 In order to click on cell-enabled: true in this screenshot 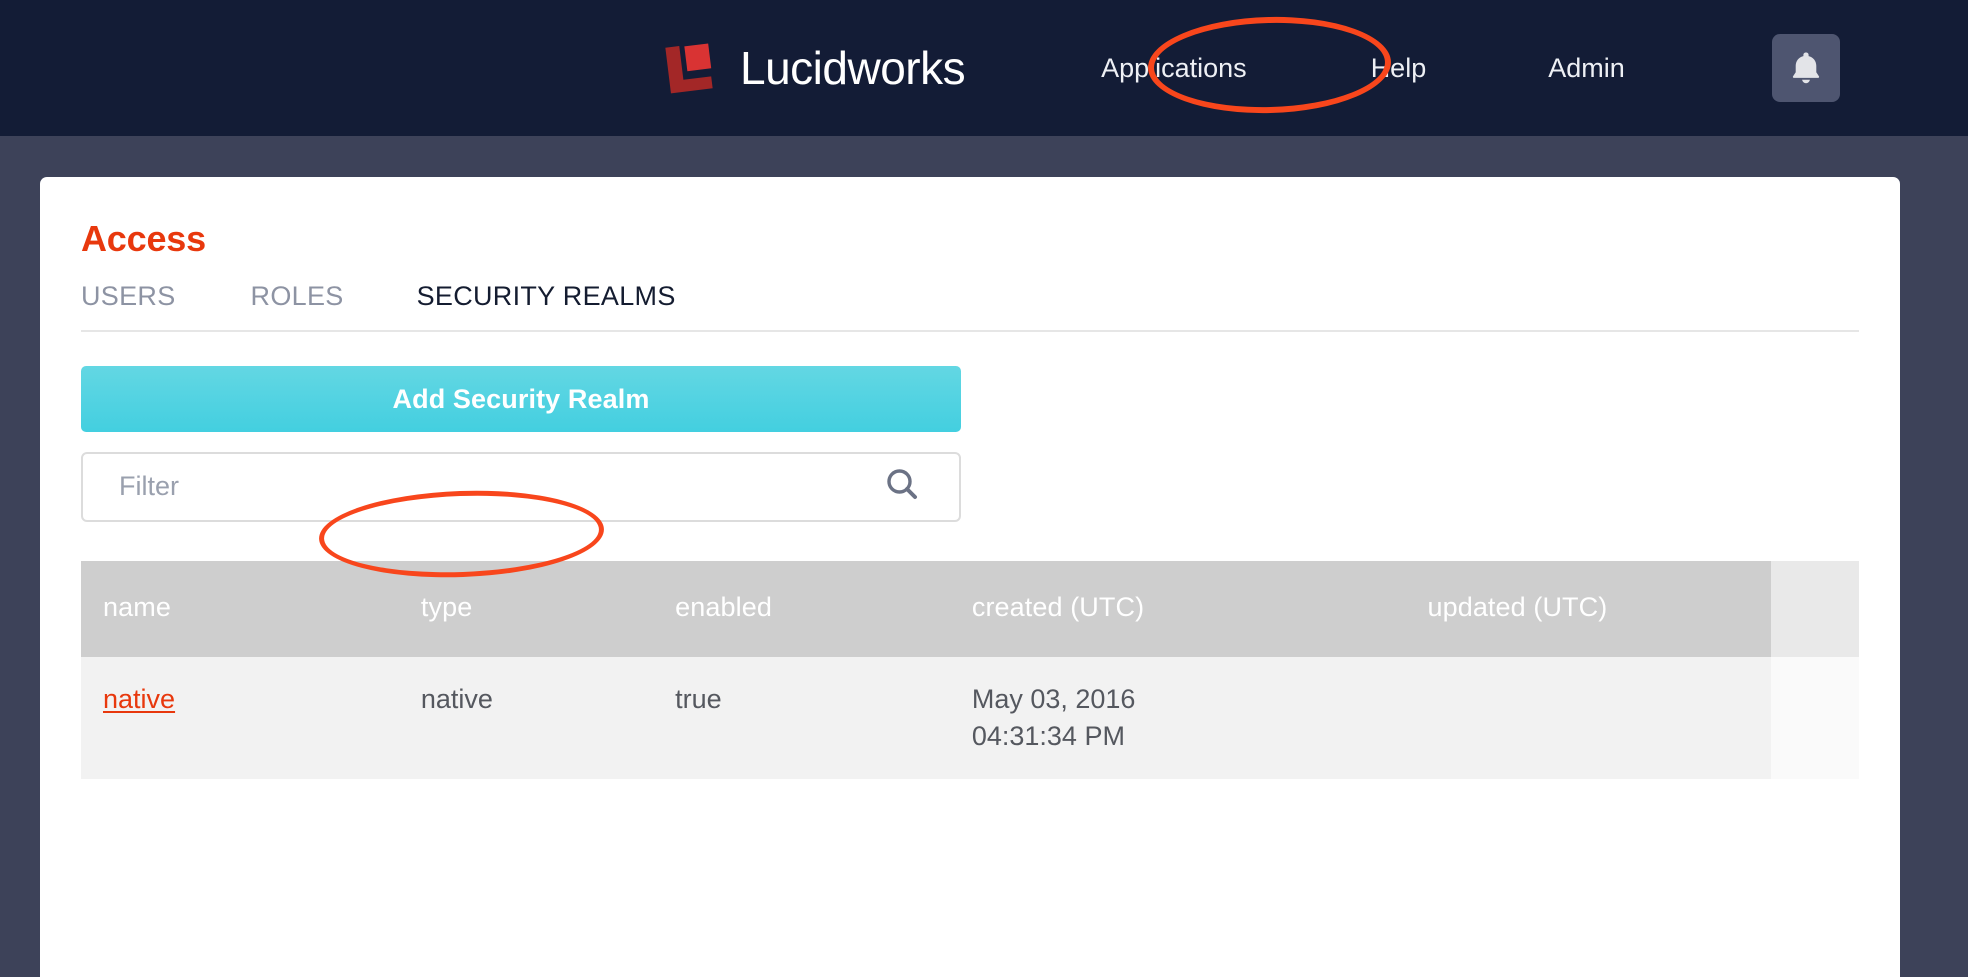, I will do `click(801, 718)`.